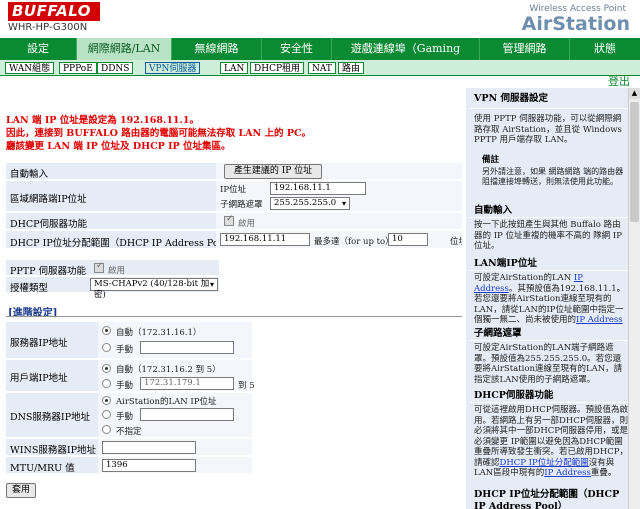 Image resolution: width=640 pixels, height=509 pixels. What do you see at coordinates (187, 383) in the screenshot?
I see `client-ip-input: 172.31.179.1` at bounding box center [187, 383].